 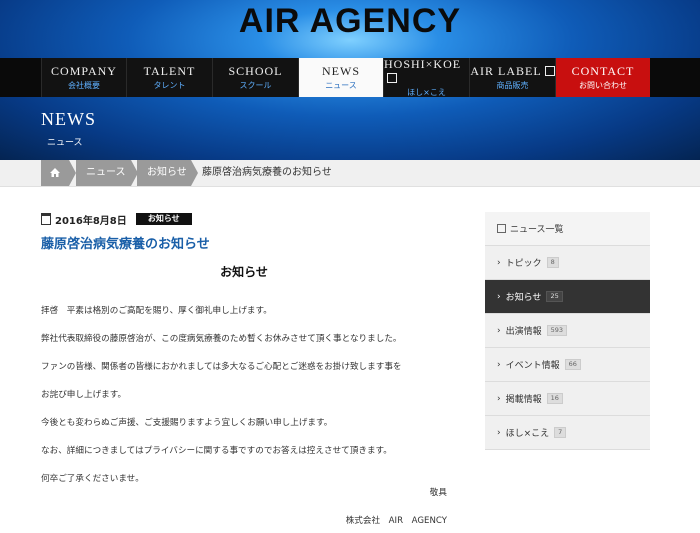 I want to click on sidebar-item-oshirase: › お知らせ 25, so click(x=567, y=297).